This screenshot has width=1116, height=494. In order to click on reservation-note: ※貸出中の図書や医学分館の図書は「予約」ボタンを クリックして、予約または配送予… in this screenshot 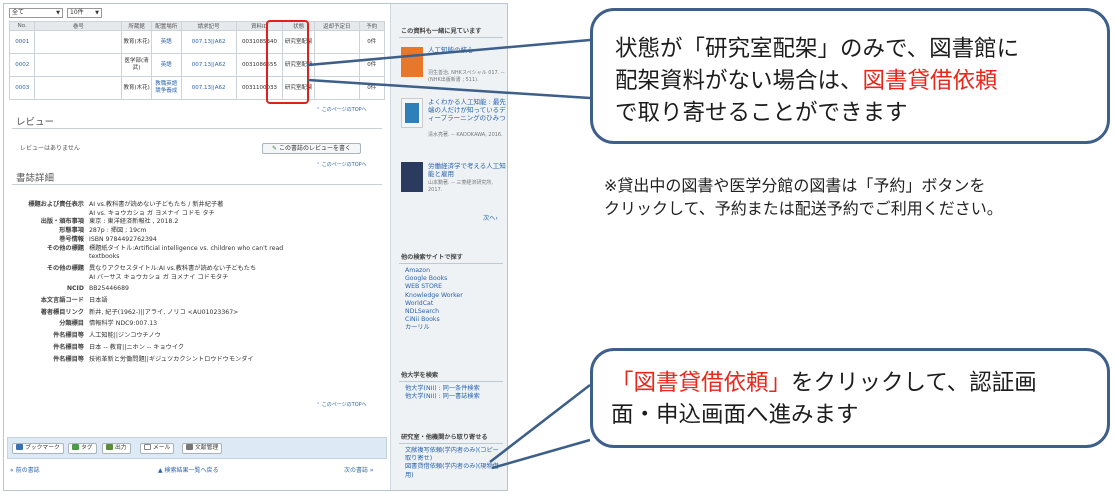, I will do `click(856, 197)`.